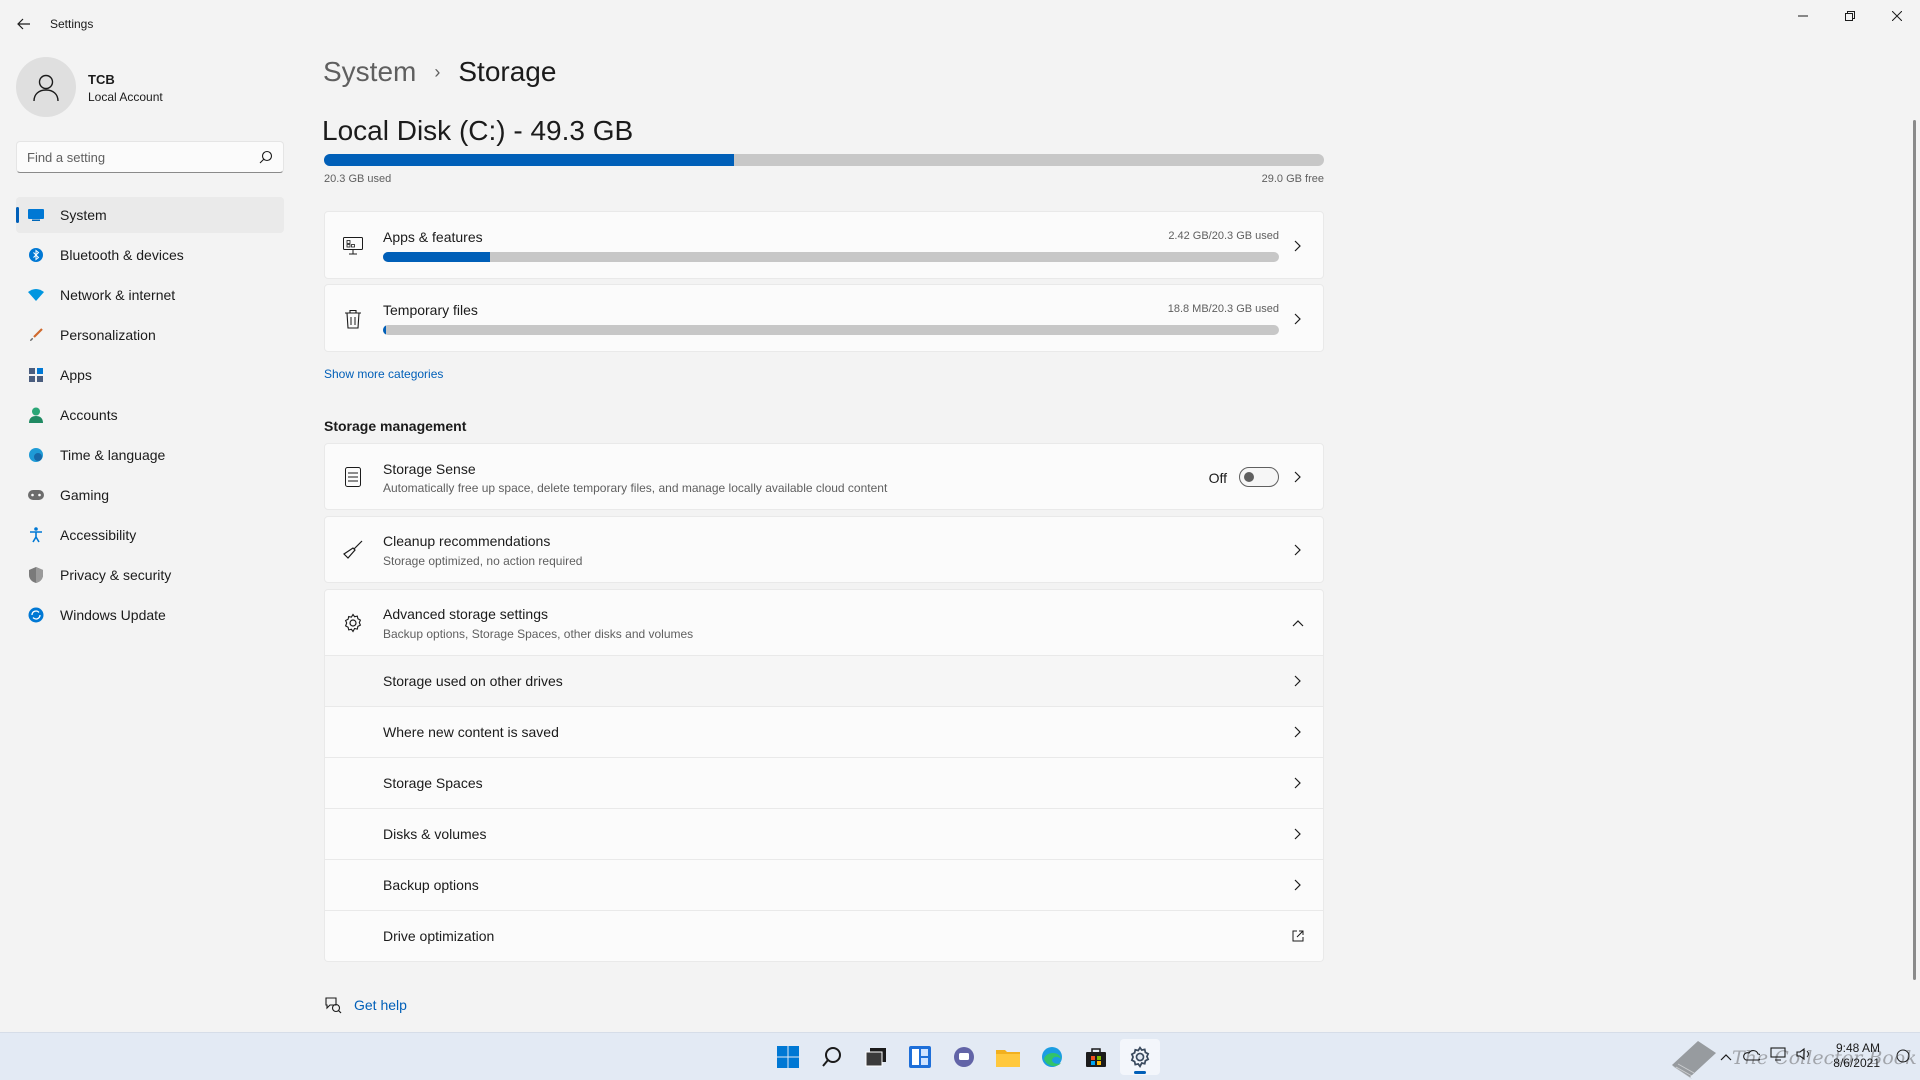 The height and width of the screenshot is (1080, 1920). What do you see at coordinates (824, 245) in the screenshot?
I see `category-apps-features: Apps & features 2.42 GB/20.3 GB used` at bounding box center [824, 245].